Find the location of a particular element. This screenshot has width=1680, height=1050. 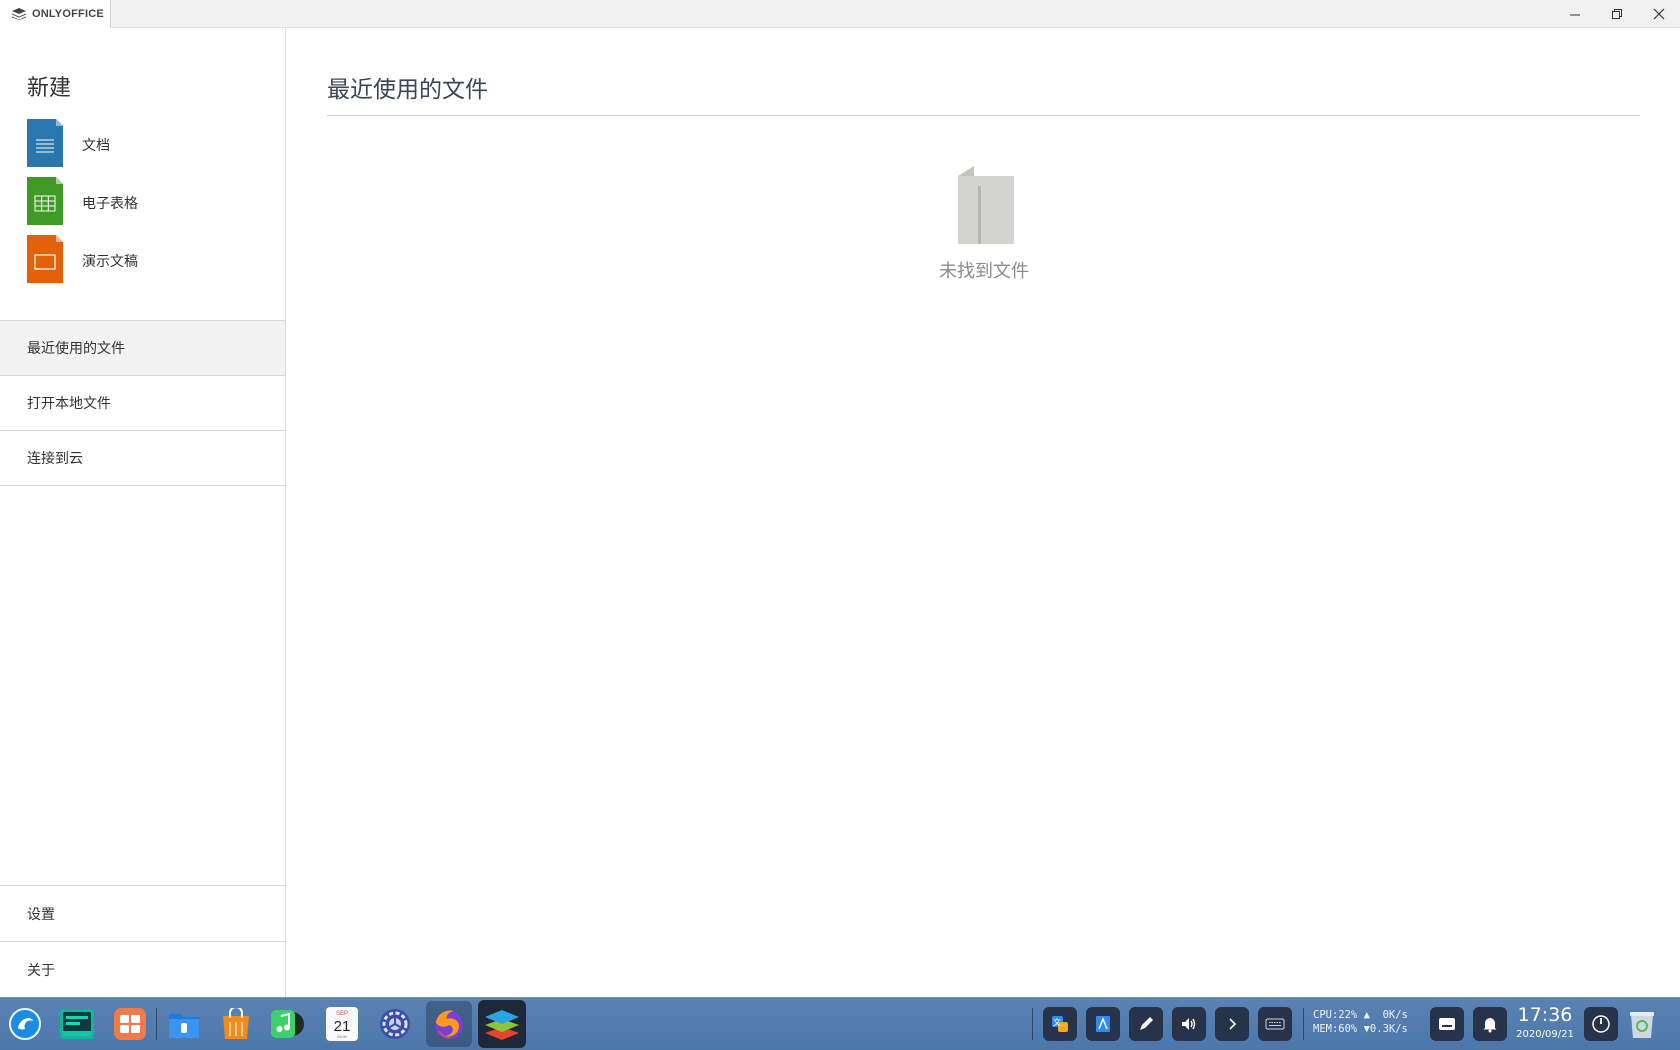

sidebar-item-about: 关于 is located at coordinates (142, 969).